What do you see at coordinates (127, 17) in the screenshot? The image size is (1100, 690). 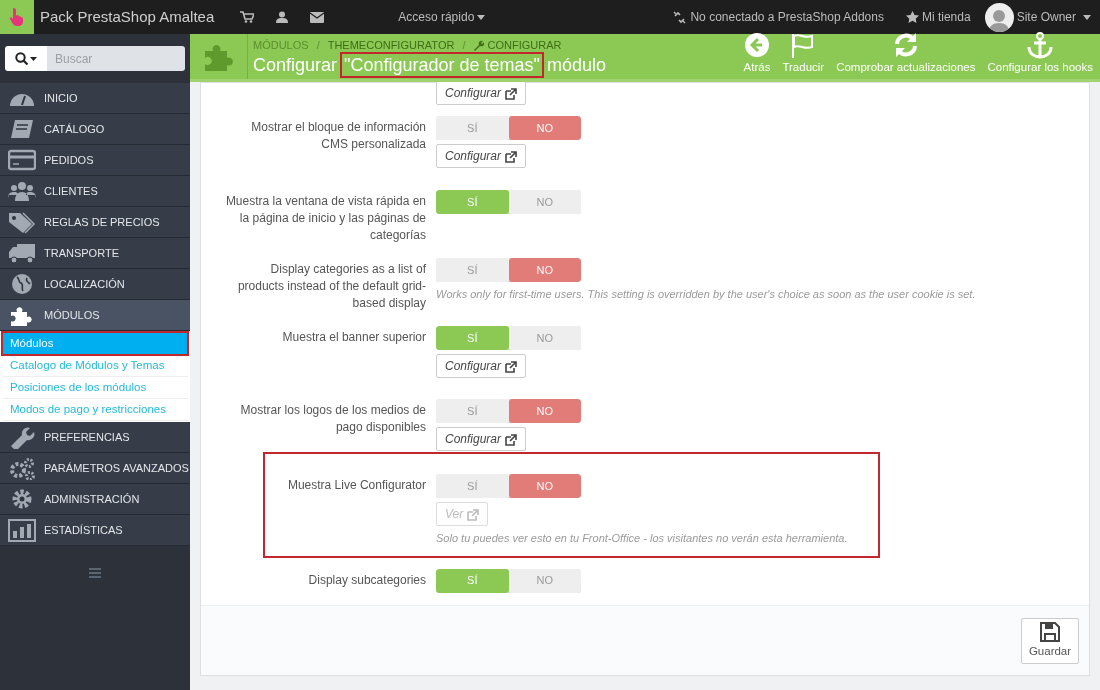 I see `shop-name: Pack PrestaShop Amaltea` at bounding box center [127, 17].